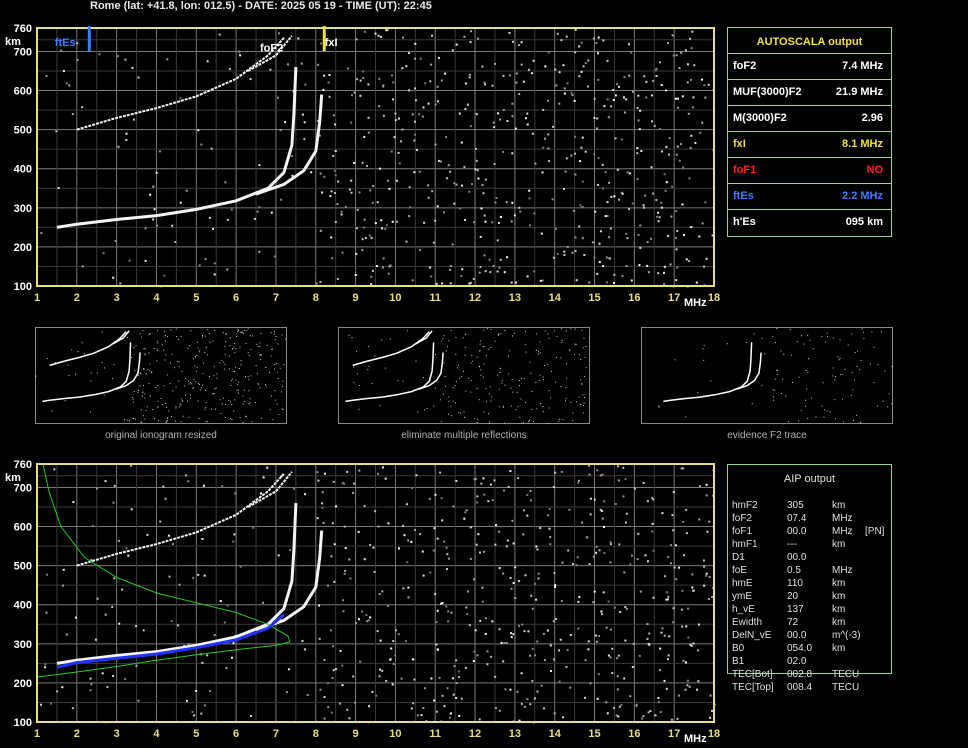 The width and height of the screenshot is (968, 748). I want to click on x-tick-label: 14, so click(555, 298).